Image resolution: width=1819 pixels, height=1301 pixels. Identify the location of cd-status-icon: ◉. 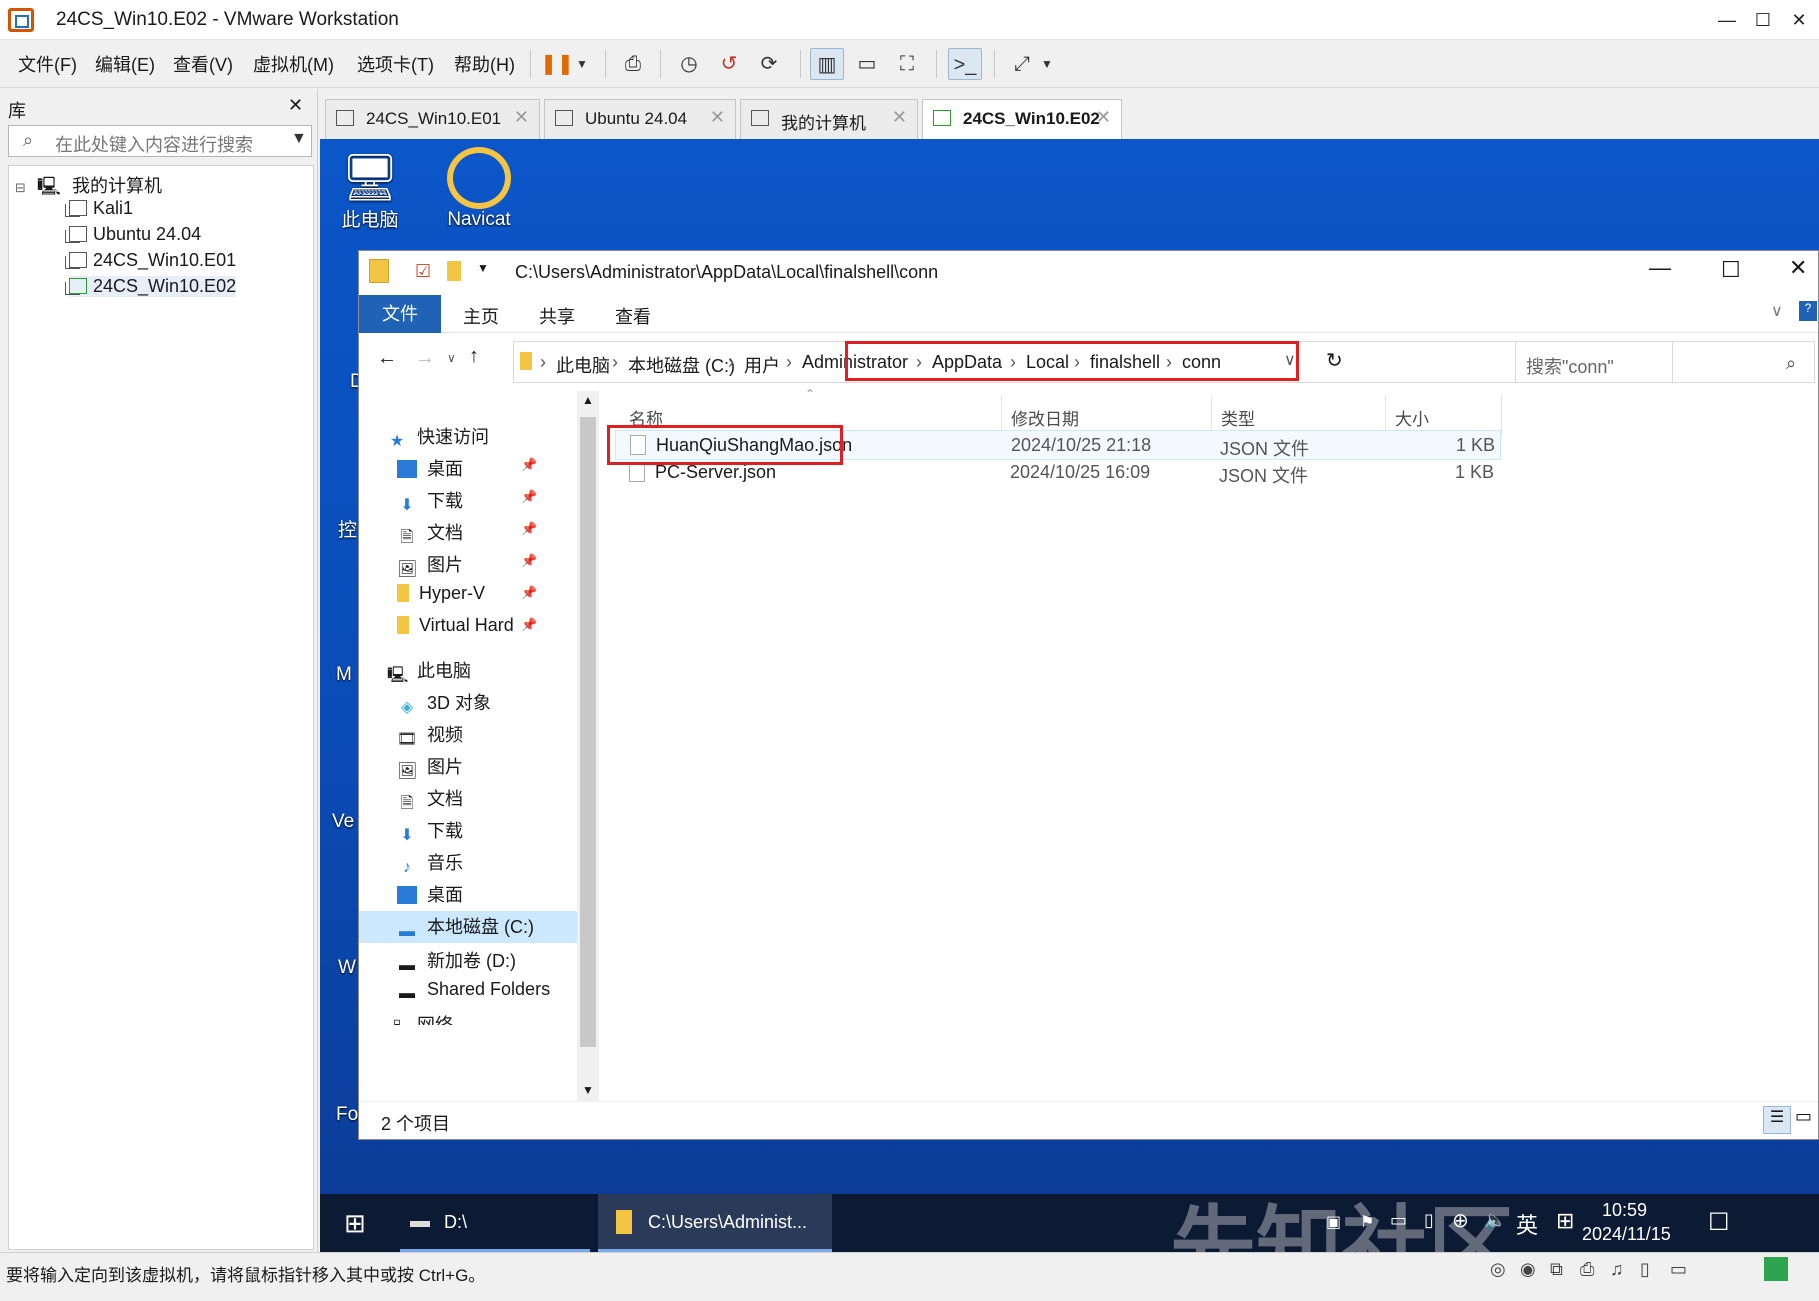
(1528, 1269).